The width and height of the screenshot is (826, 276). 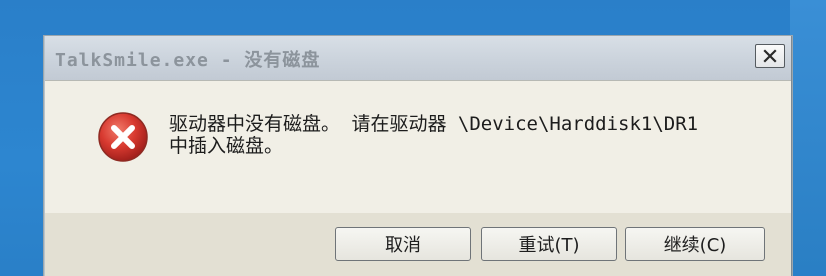 What do you see at coordinates (403, 244) in the screenshot?
I see `cancel-button: 取消` at bounding box center [403, 244].